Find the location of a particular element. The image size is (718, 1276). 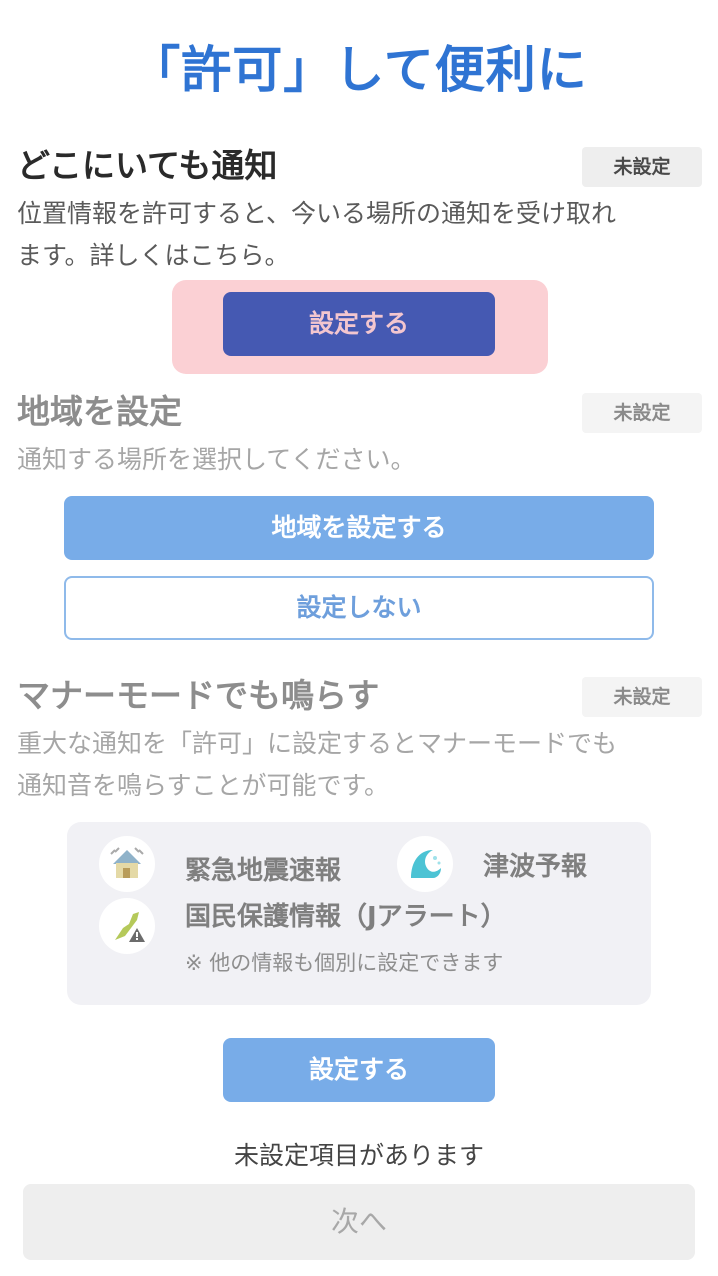

location-description: 位置情報を許可すると、今いる場所の通知を受け取れ ます。詳しくはこちら。 is located at coordinates (362, 235).